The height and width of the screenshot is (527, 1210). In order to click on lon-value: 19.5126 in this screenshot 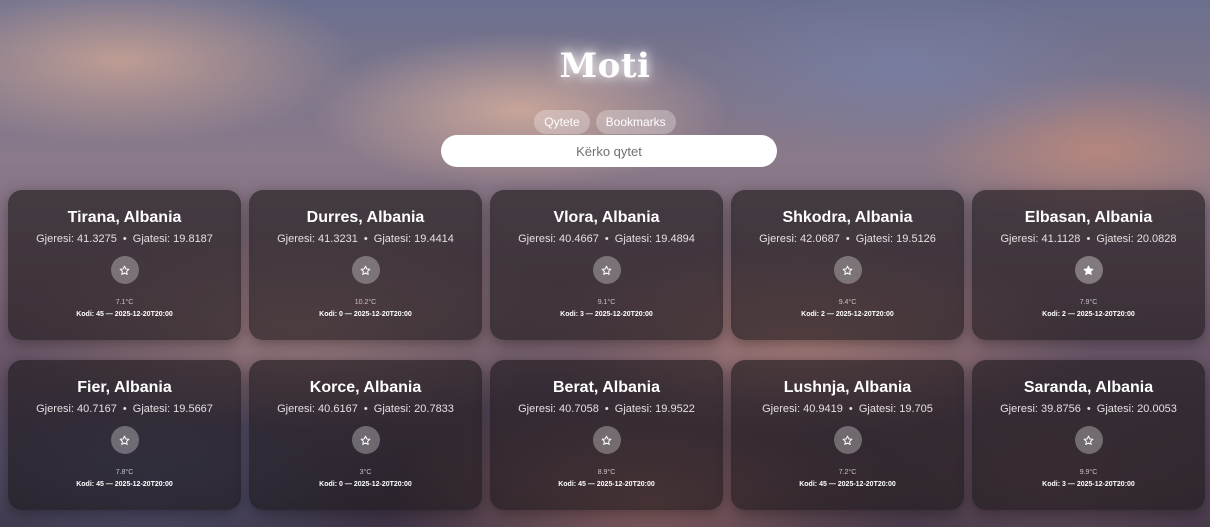, I will do `click(916, 239)`.